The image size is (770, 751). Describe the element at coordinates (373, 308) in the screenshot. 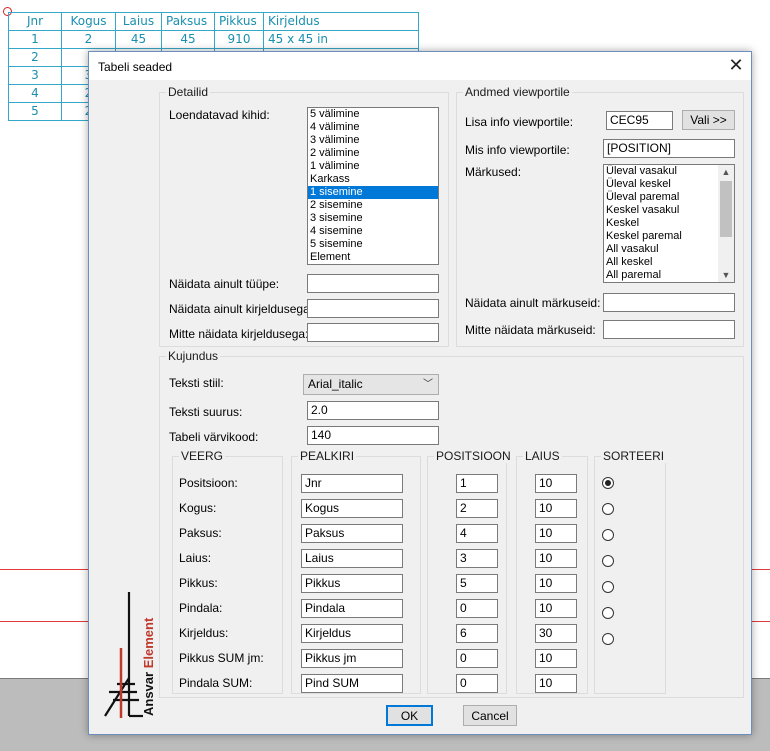

I see `only-desc-input` at that location.